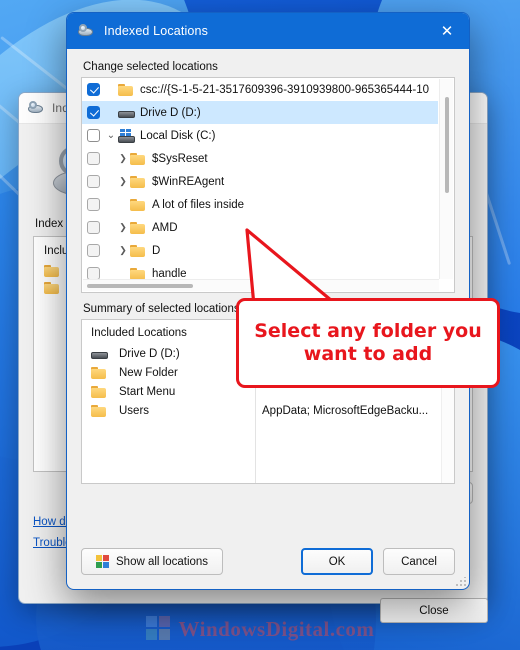 The width and height of the screenshot is (520, 650). What do you see at coordinates (134, 410) in the screenshot?
I see `summary-row-label: Users` at bounding box center [134, 410].